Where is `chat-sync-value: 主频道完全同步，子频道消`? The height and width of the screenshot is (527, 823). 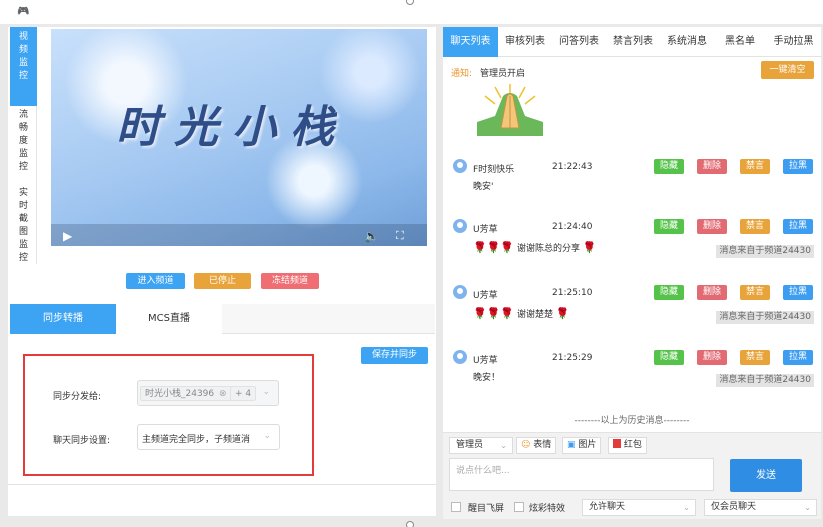
chat-sync-value: 主频道完全同步，子频道消 is located at coordinates (196, 440).